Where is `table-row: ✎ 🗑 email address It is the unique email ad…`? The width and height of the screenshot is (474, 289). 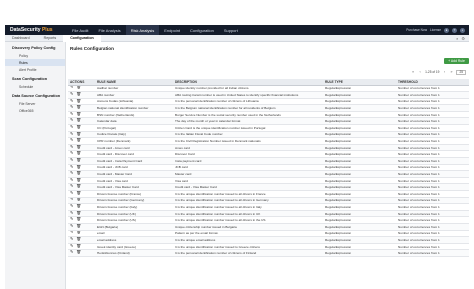
table-row: ✎ 🗑 email address It is the unique email ad… is located at coordinates (268, 240).